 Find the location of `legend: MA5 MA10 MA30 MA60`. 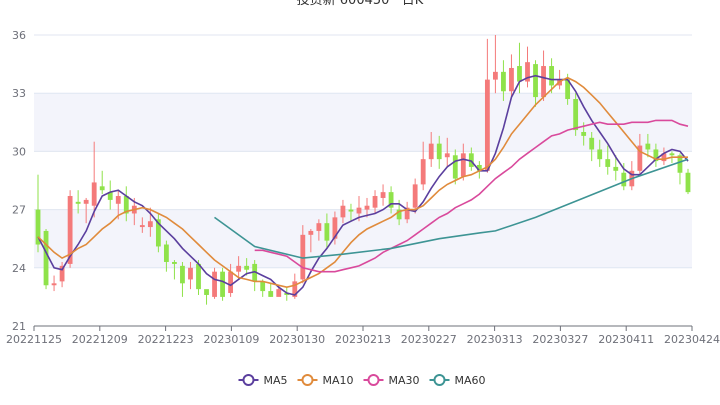

legend: MA5 MA10 MA30 MA60 is located at coordinates (362, 380).